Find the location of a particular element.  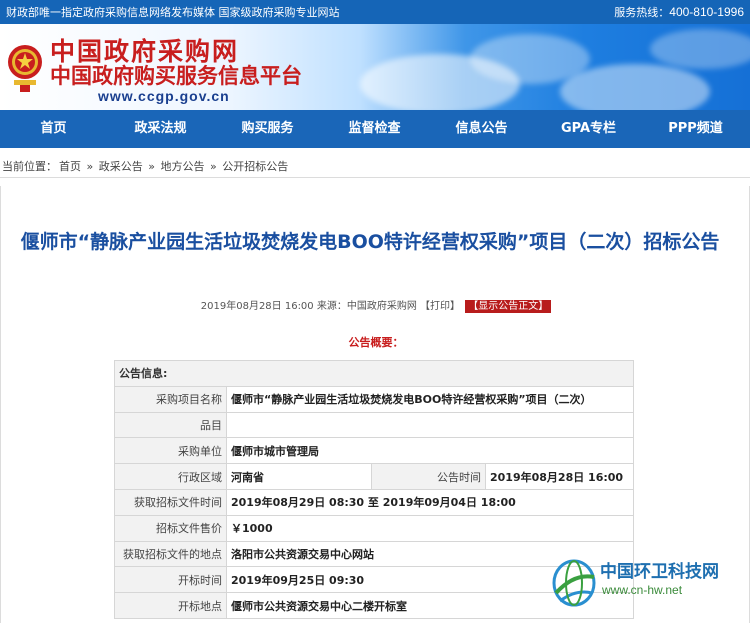

breadcrumb-item-announcements: 政采公告 is located at coordinates (121, 166).